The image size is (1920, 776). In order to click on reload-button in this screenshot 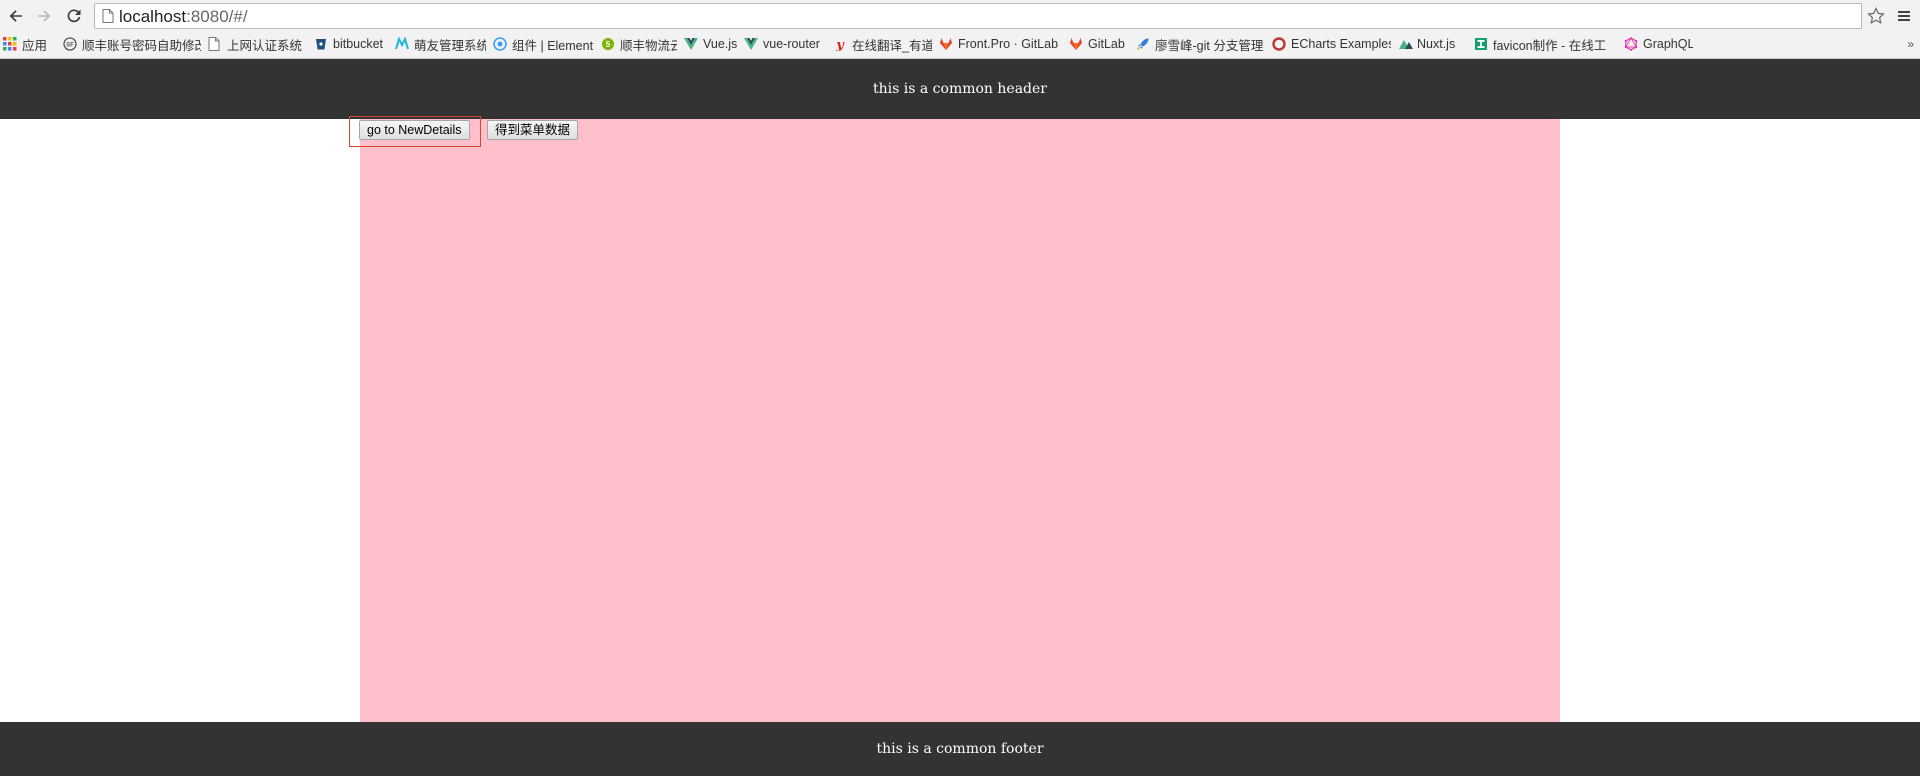, I will do `click(74, 16)`.